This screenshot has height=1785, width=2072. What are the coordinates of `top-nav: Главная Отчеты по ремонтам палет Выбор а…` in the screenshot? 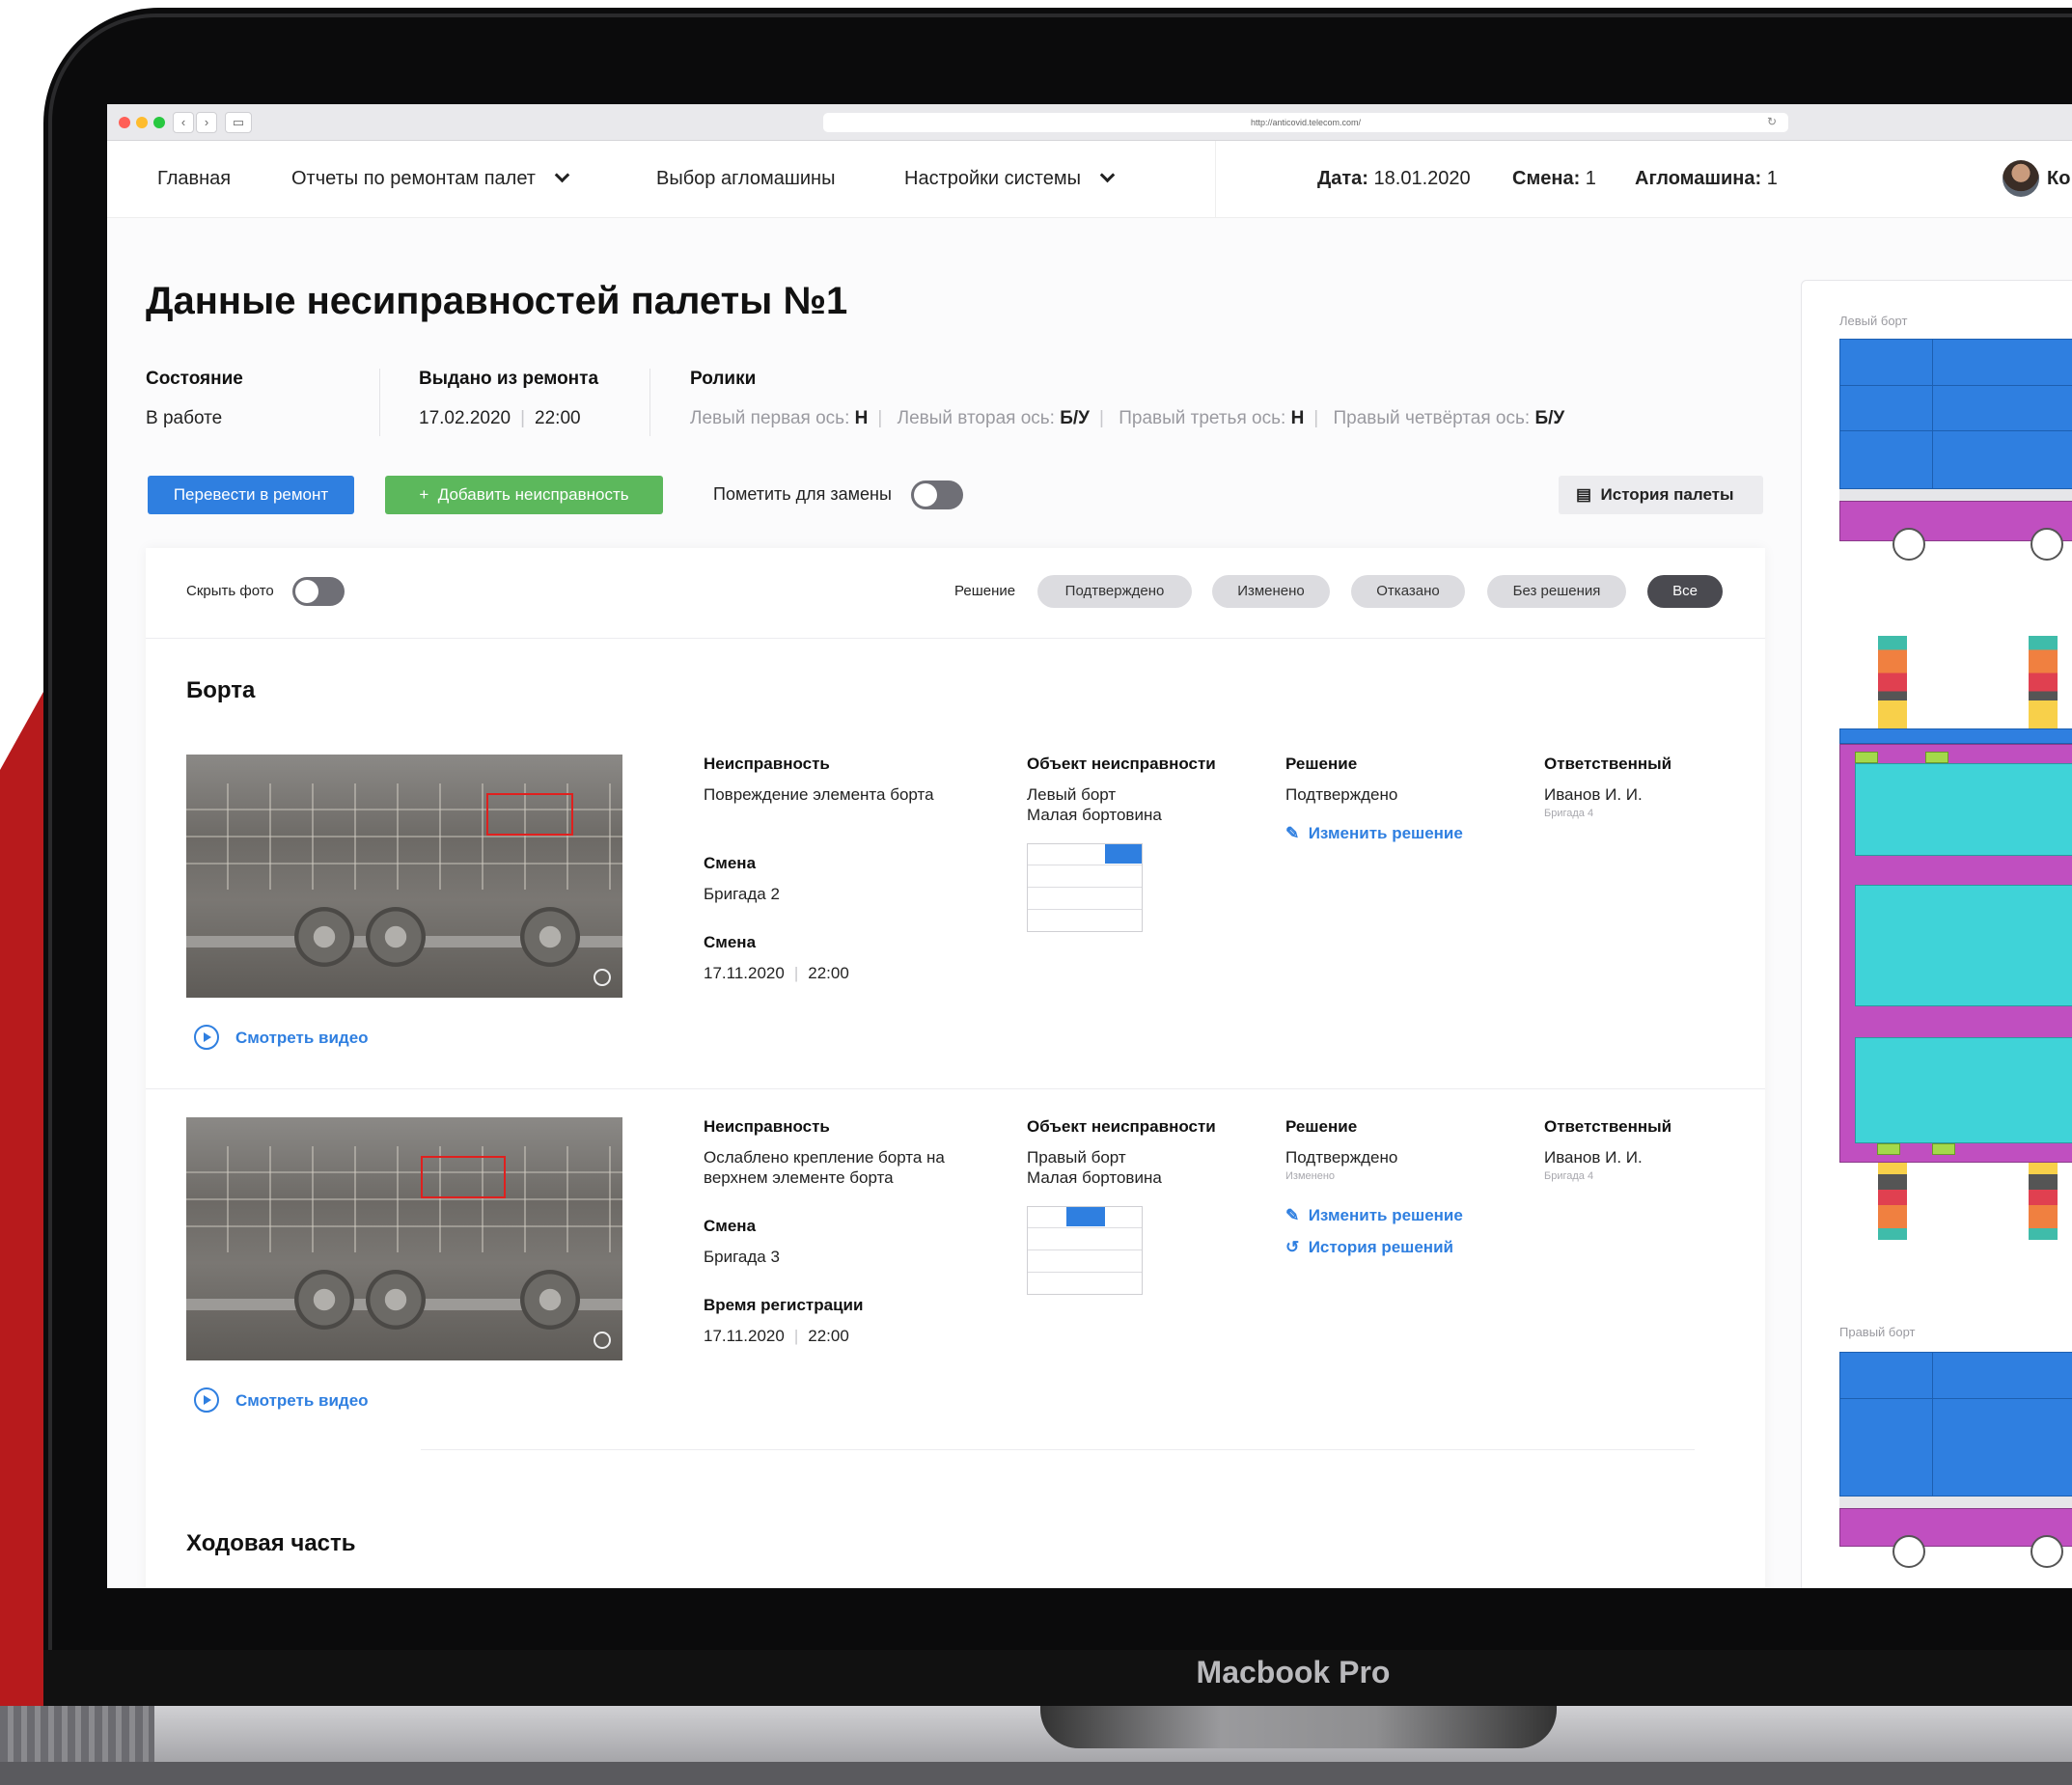 It's located at (1089, 179).